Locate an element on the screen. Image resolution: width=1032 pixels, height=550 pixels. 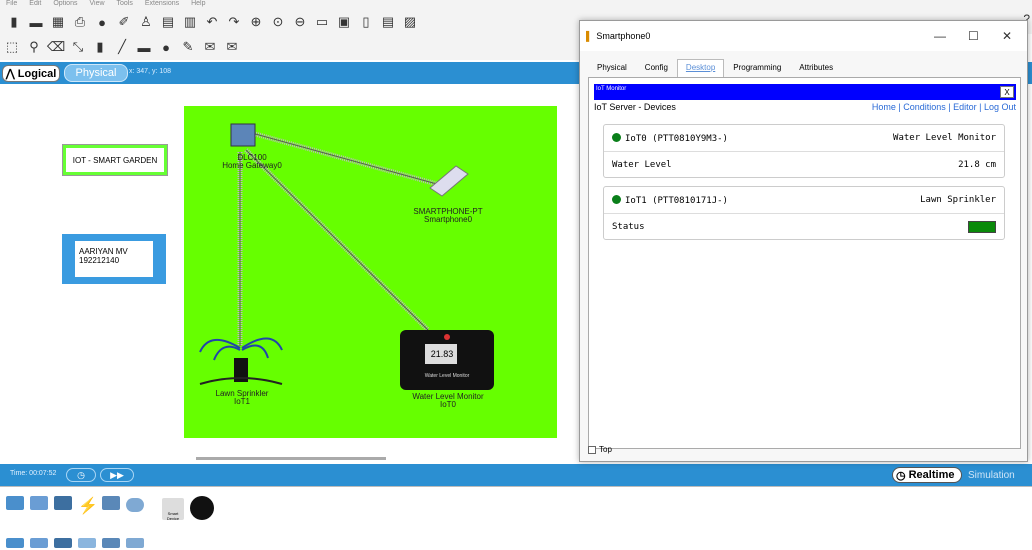
tab-config: Config is located at coordinates (656, 68).